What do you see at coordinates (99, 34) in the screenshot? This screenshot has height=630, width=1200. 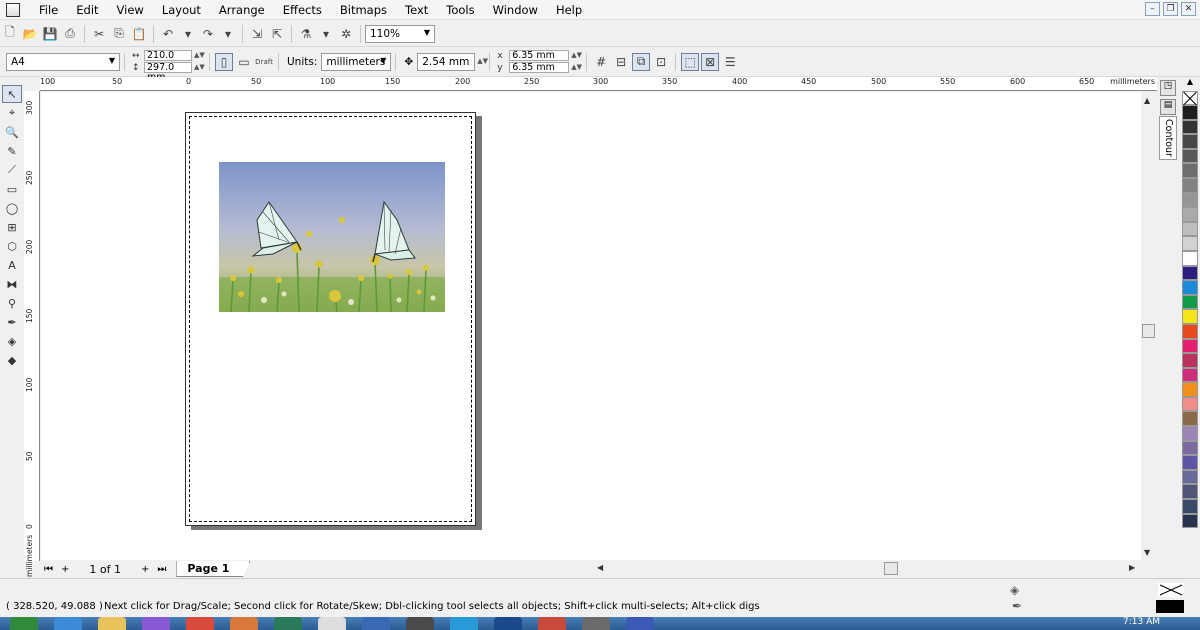 I see `cut-icon: ✂` at bounding box center [99, 34].